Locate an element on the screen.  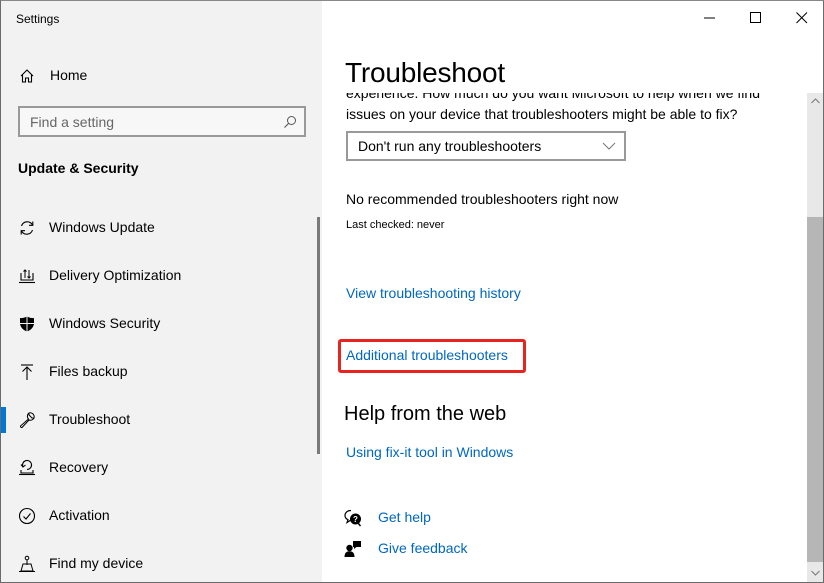
main-scrollbar is located at coordinates (815, 337).